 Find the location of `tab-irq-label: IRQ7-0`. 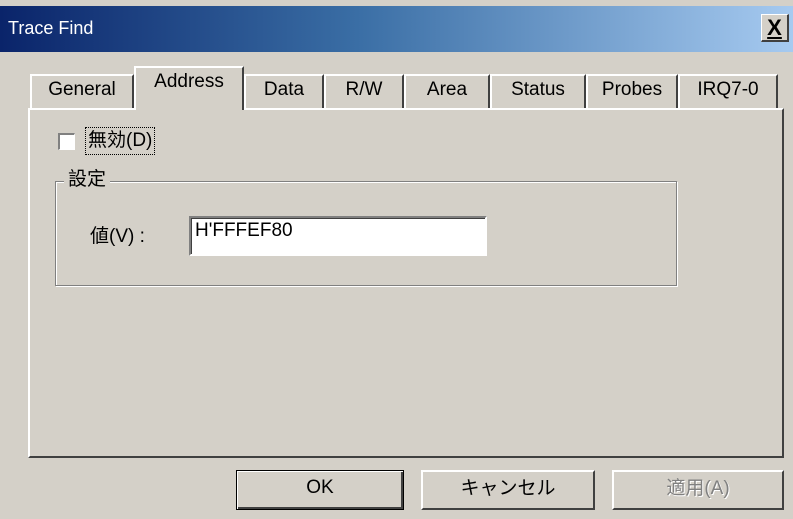

tab-irq-label: IRQ7-0 is located at coordinates (728, 89).